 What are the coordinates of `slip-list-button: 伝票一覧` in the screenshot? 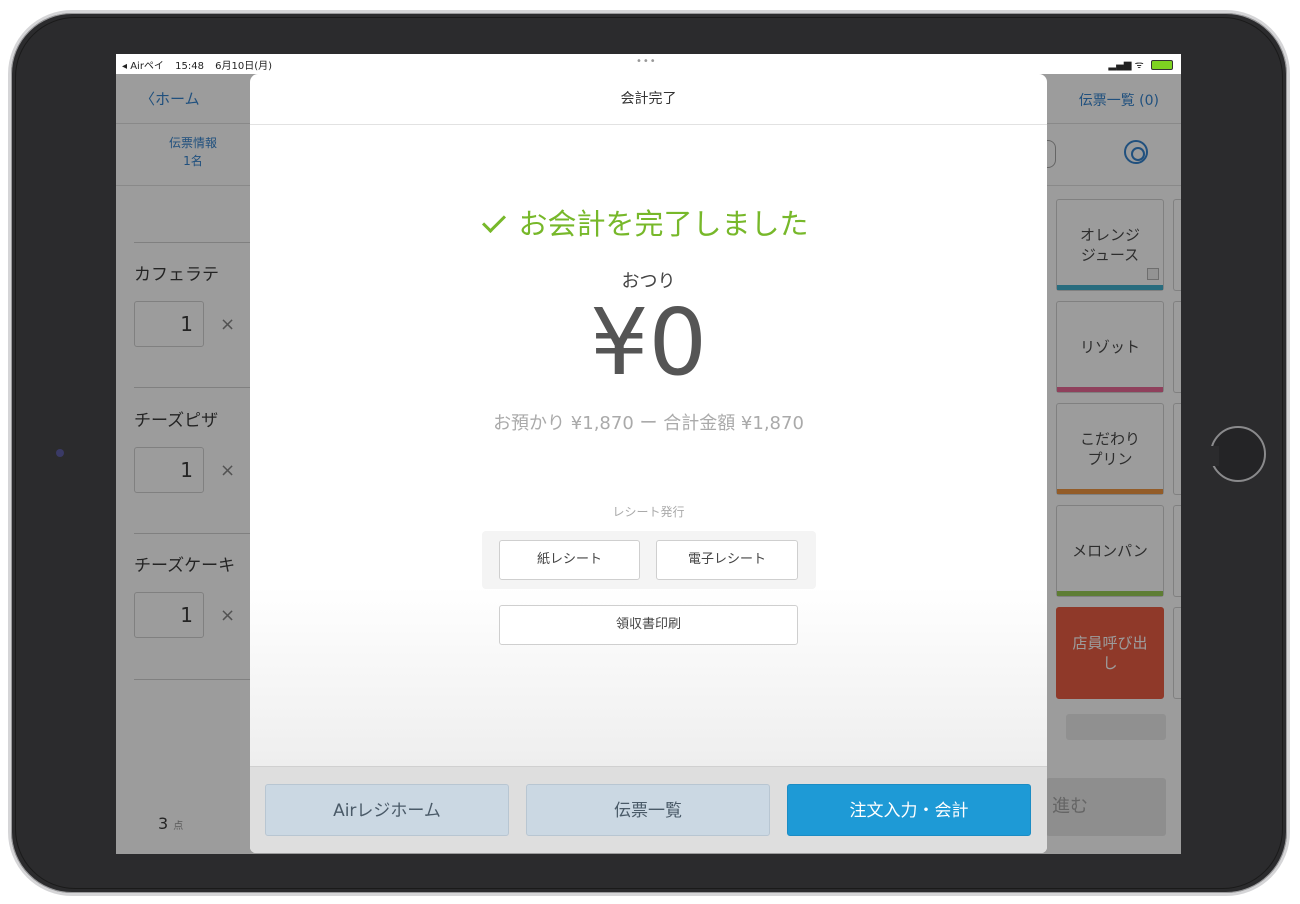 It's located at (648, 810).